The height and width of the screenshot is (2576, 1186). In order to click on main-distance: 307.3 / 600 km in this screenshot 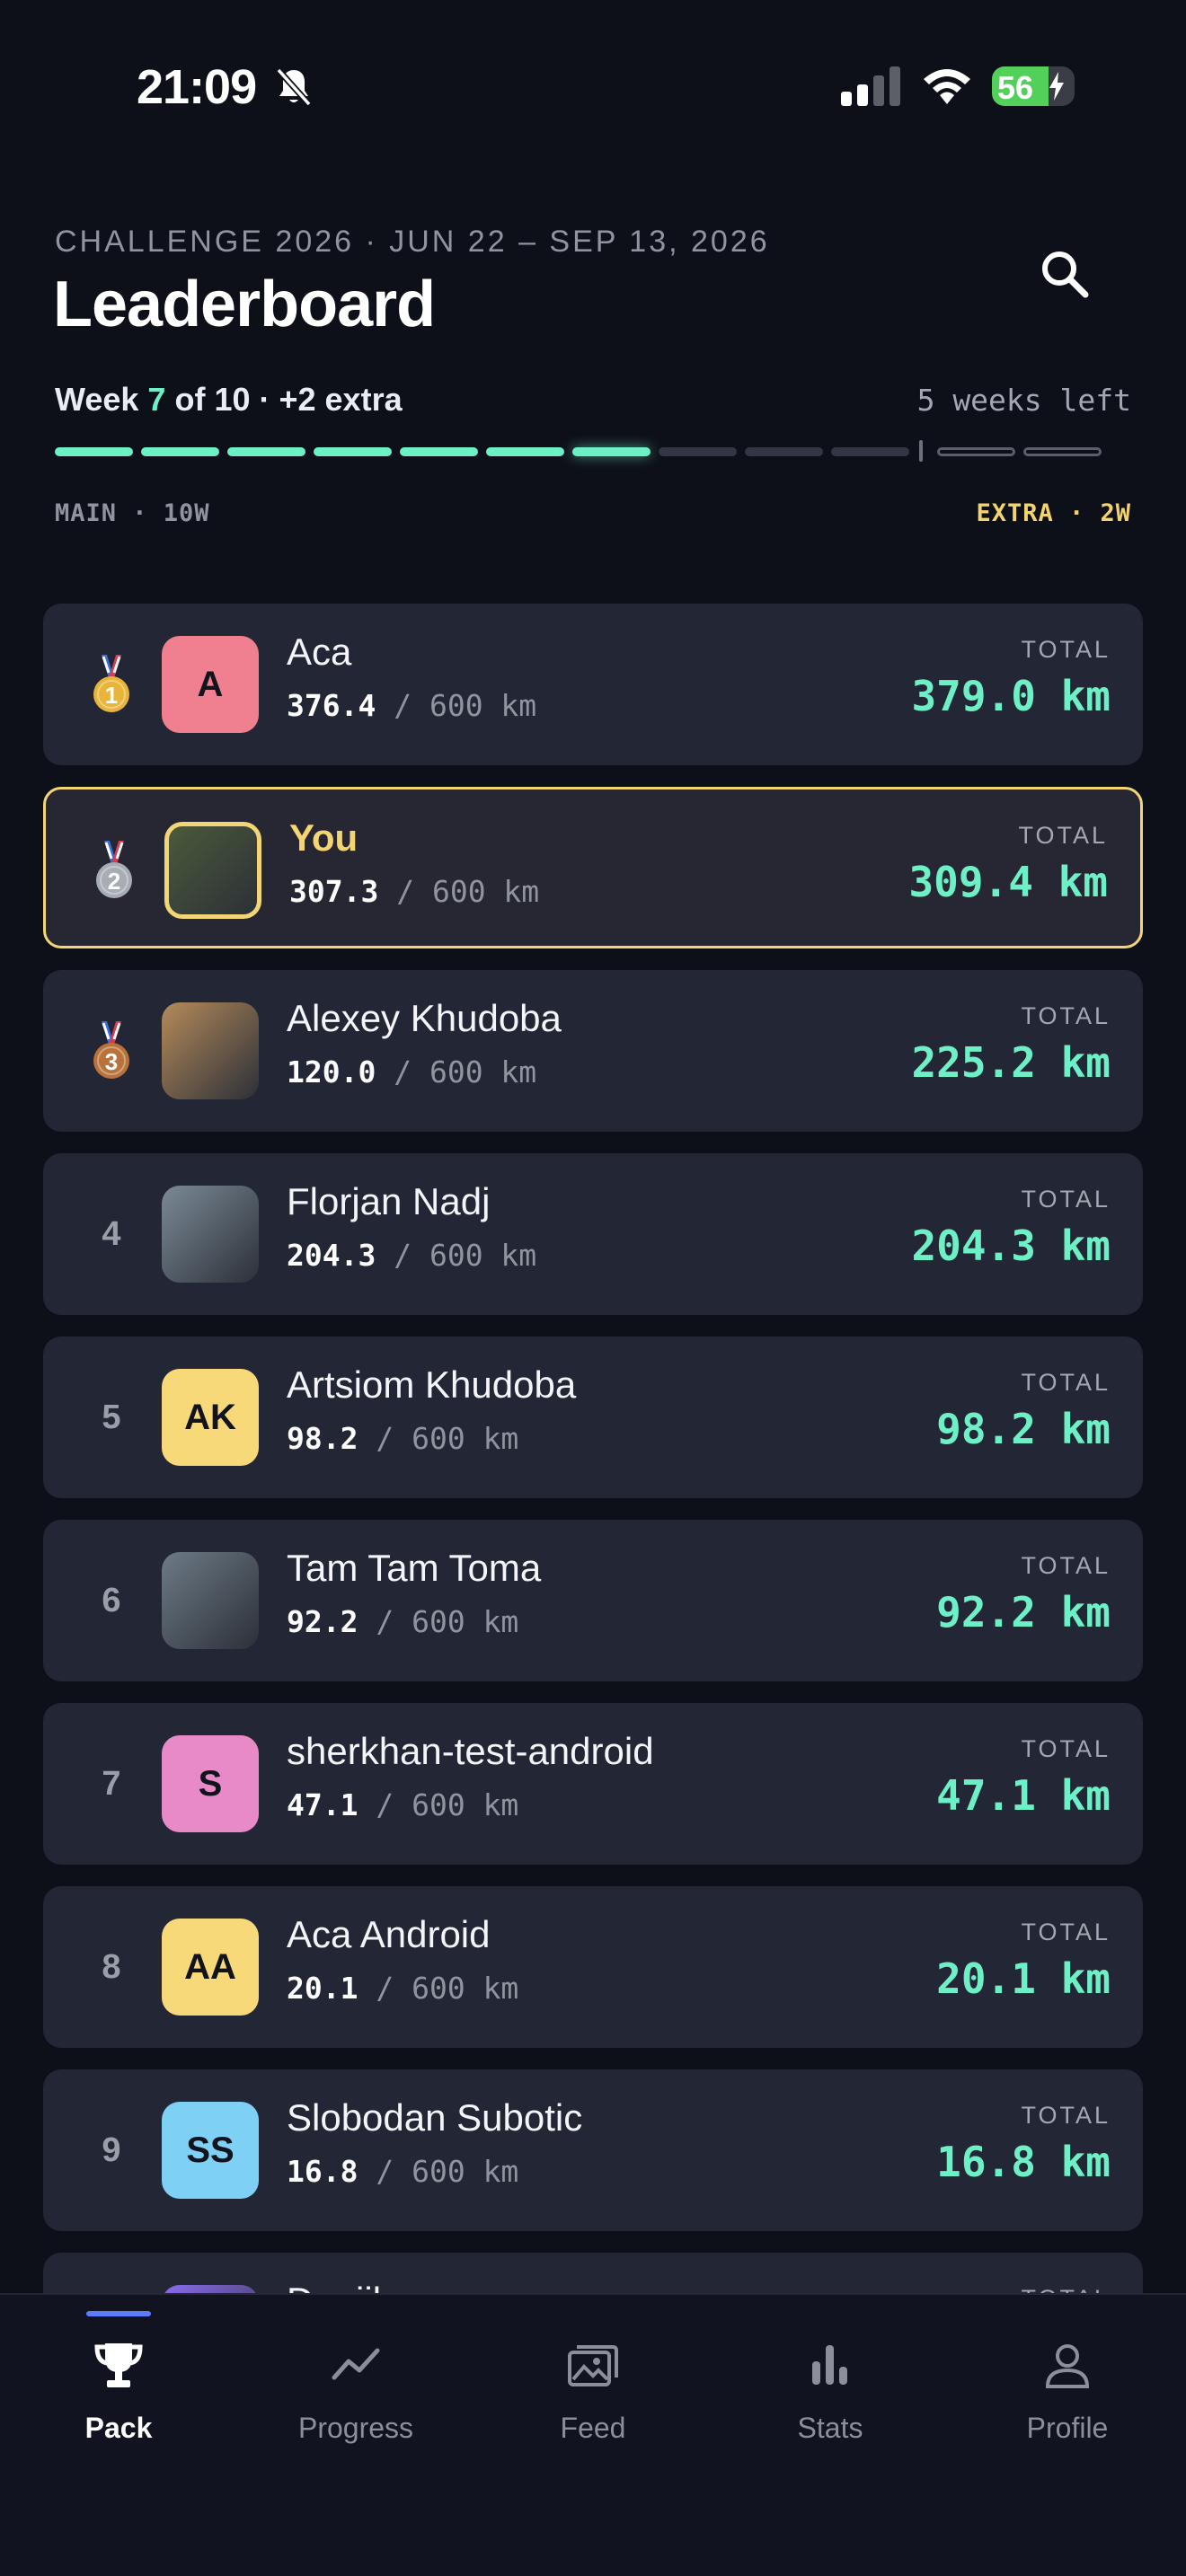, I will do `click(414, 891)`.